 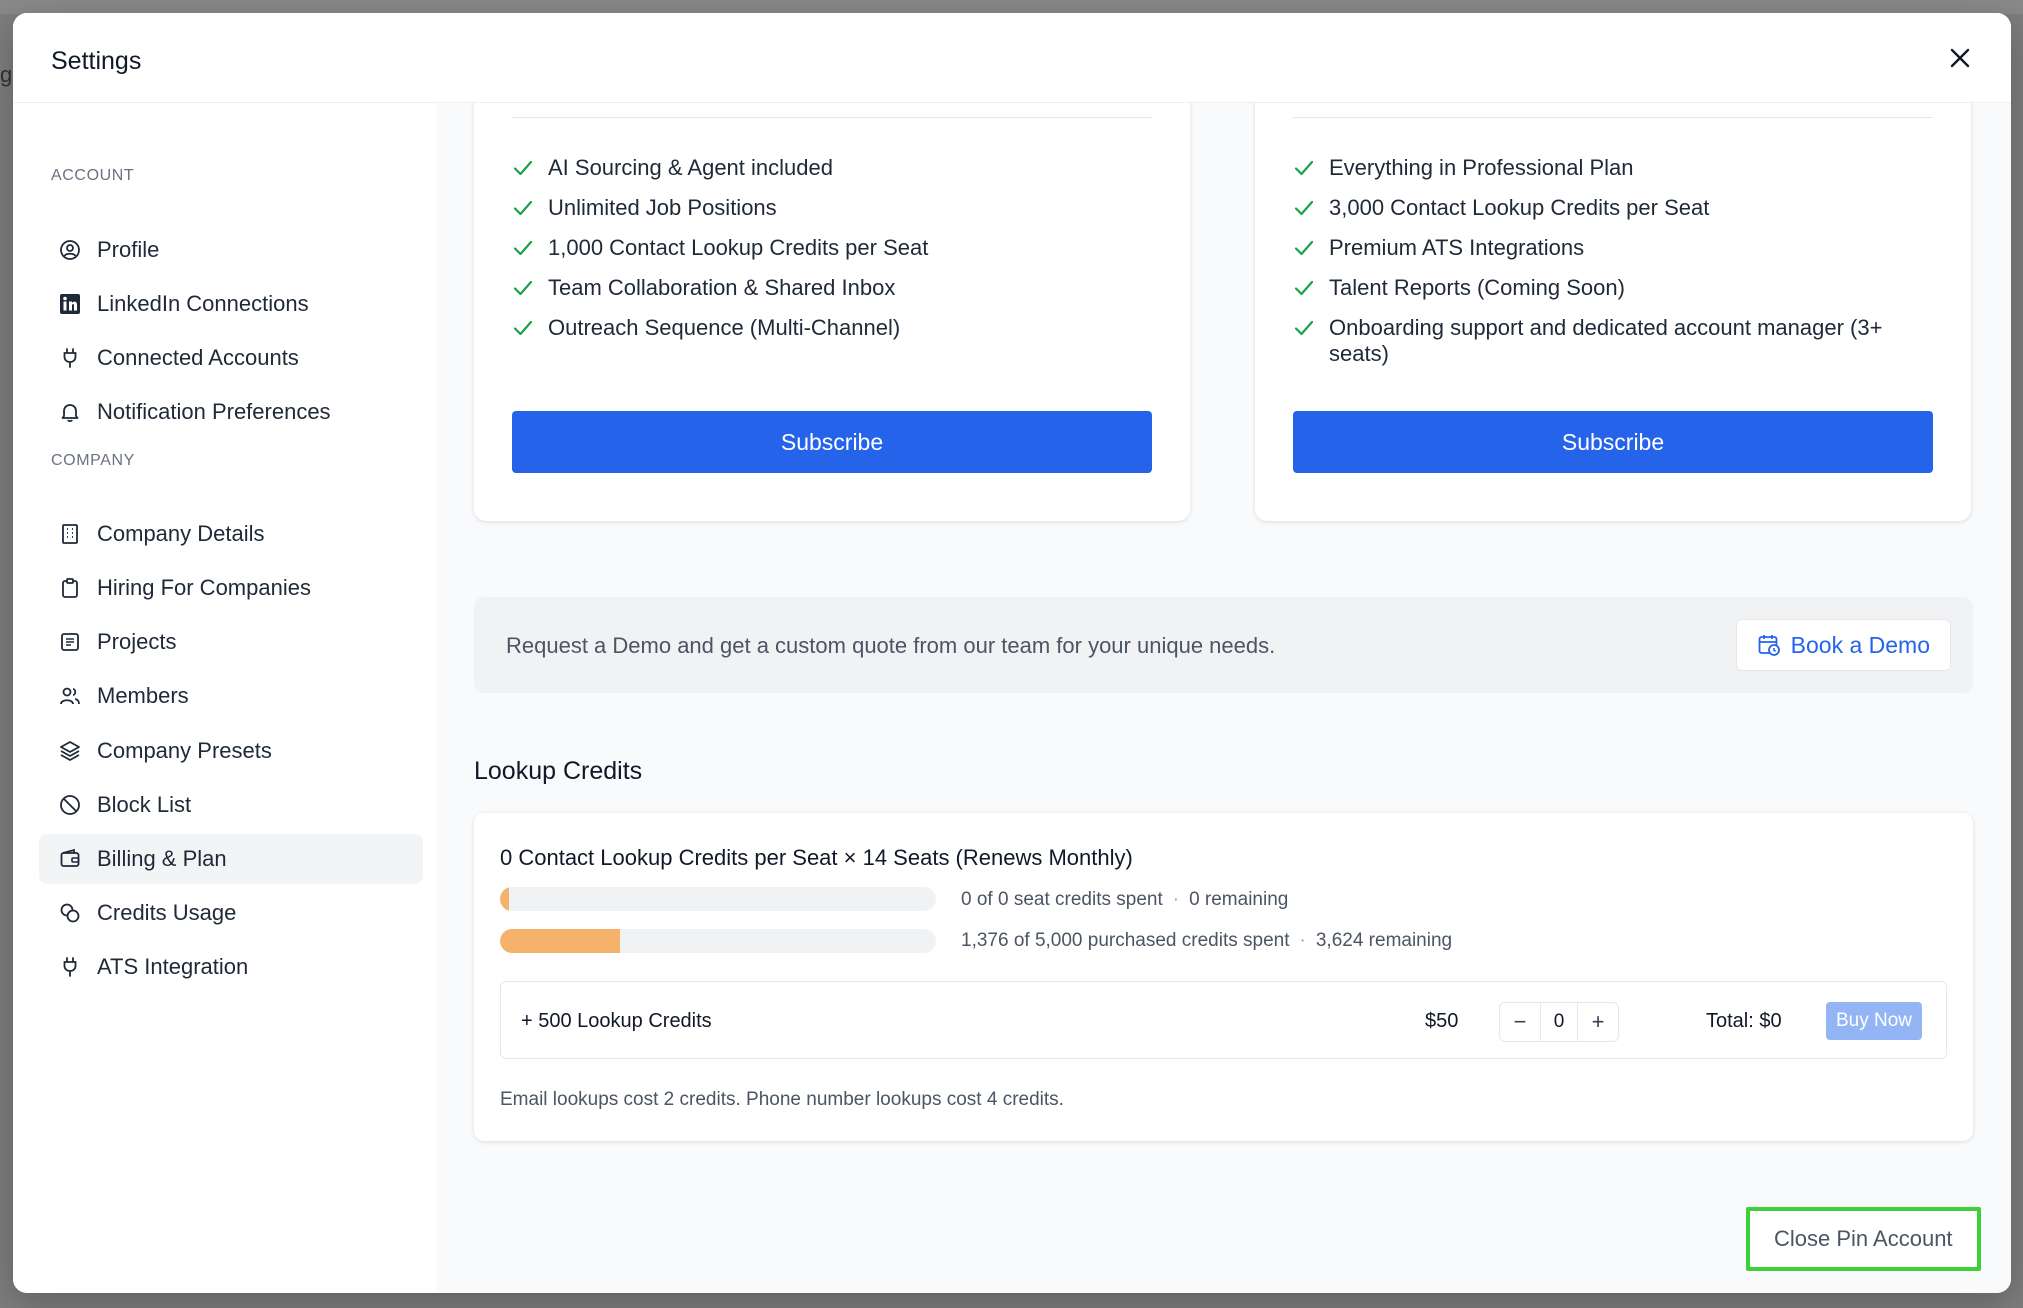 What do you see at coordinates (70, 696) in the screenshot?
I see `users-icon` at bounding box center [70, 696].